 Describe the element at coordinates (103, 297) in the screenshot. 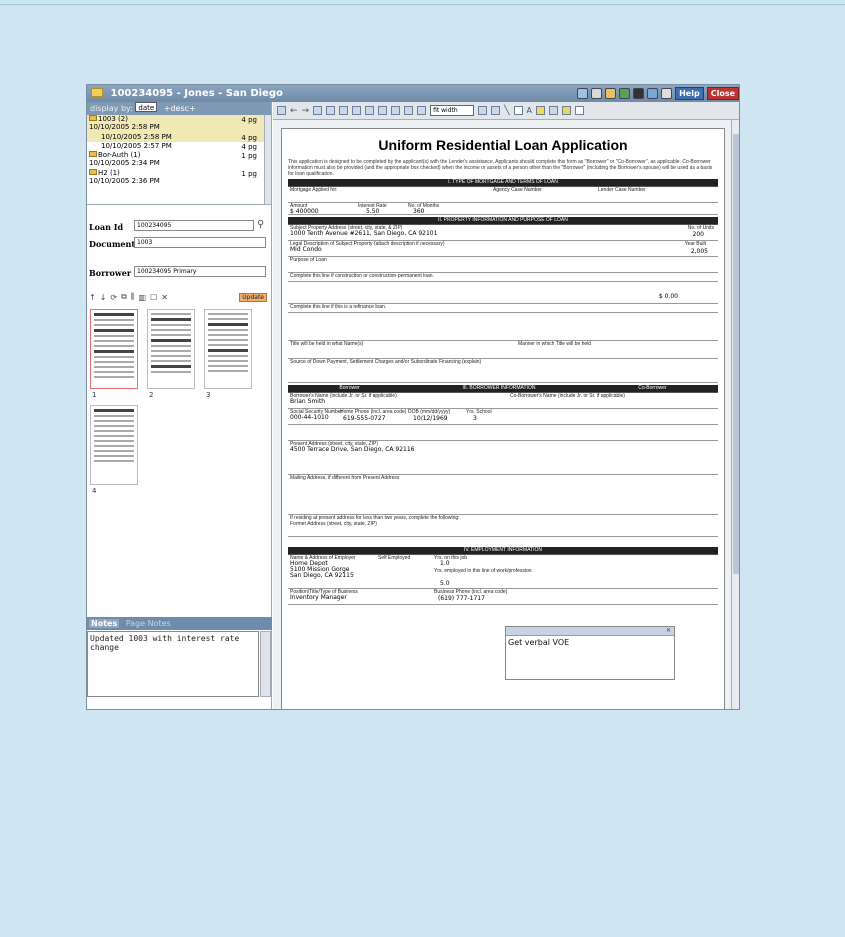

I see `arrow-down-icon: ↓` at that location.